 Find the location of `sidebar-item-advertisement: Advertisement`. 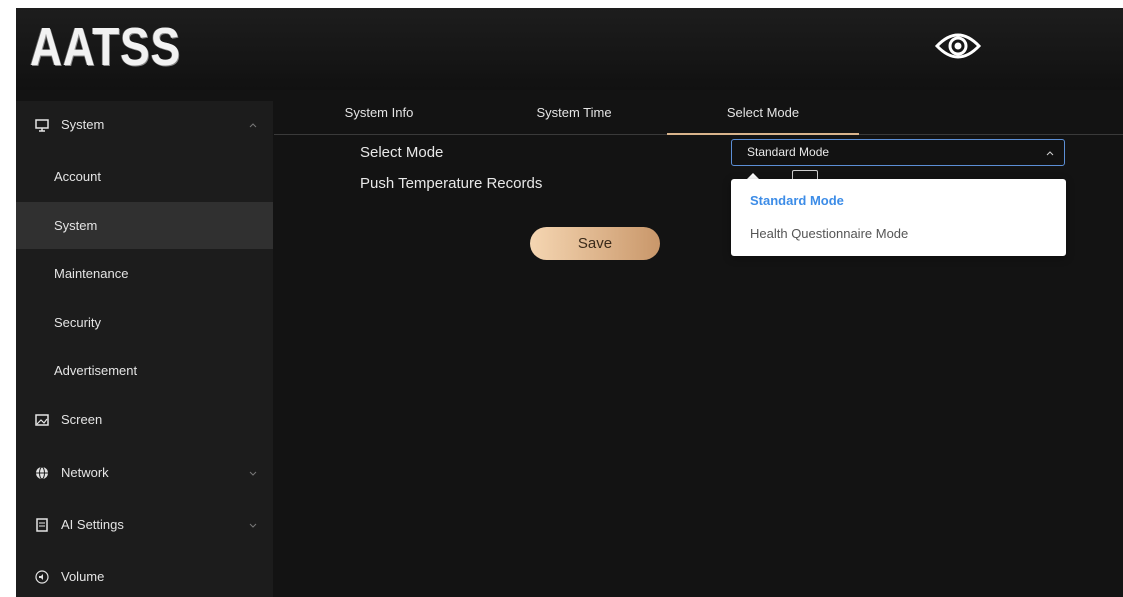

sidebar-item-advertisement: Advertisement is located at coordinates (144, 370).